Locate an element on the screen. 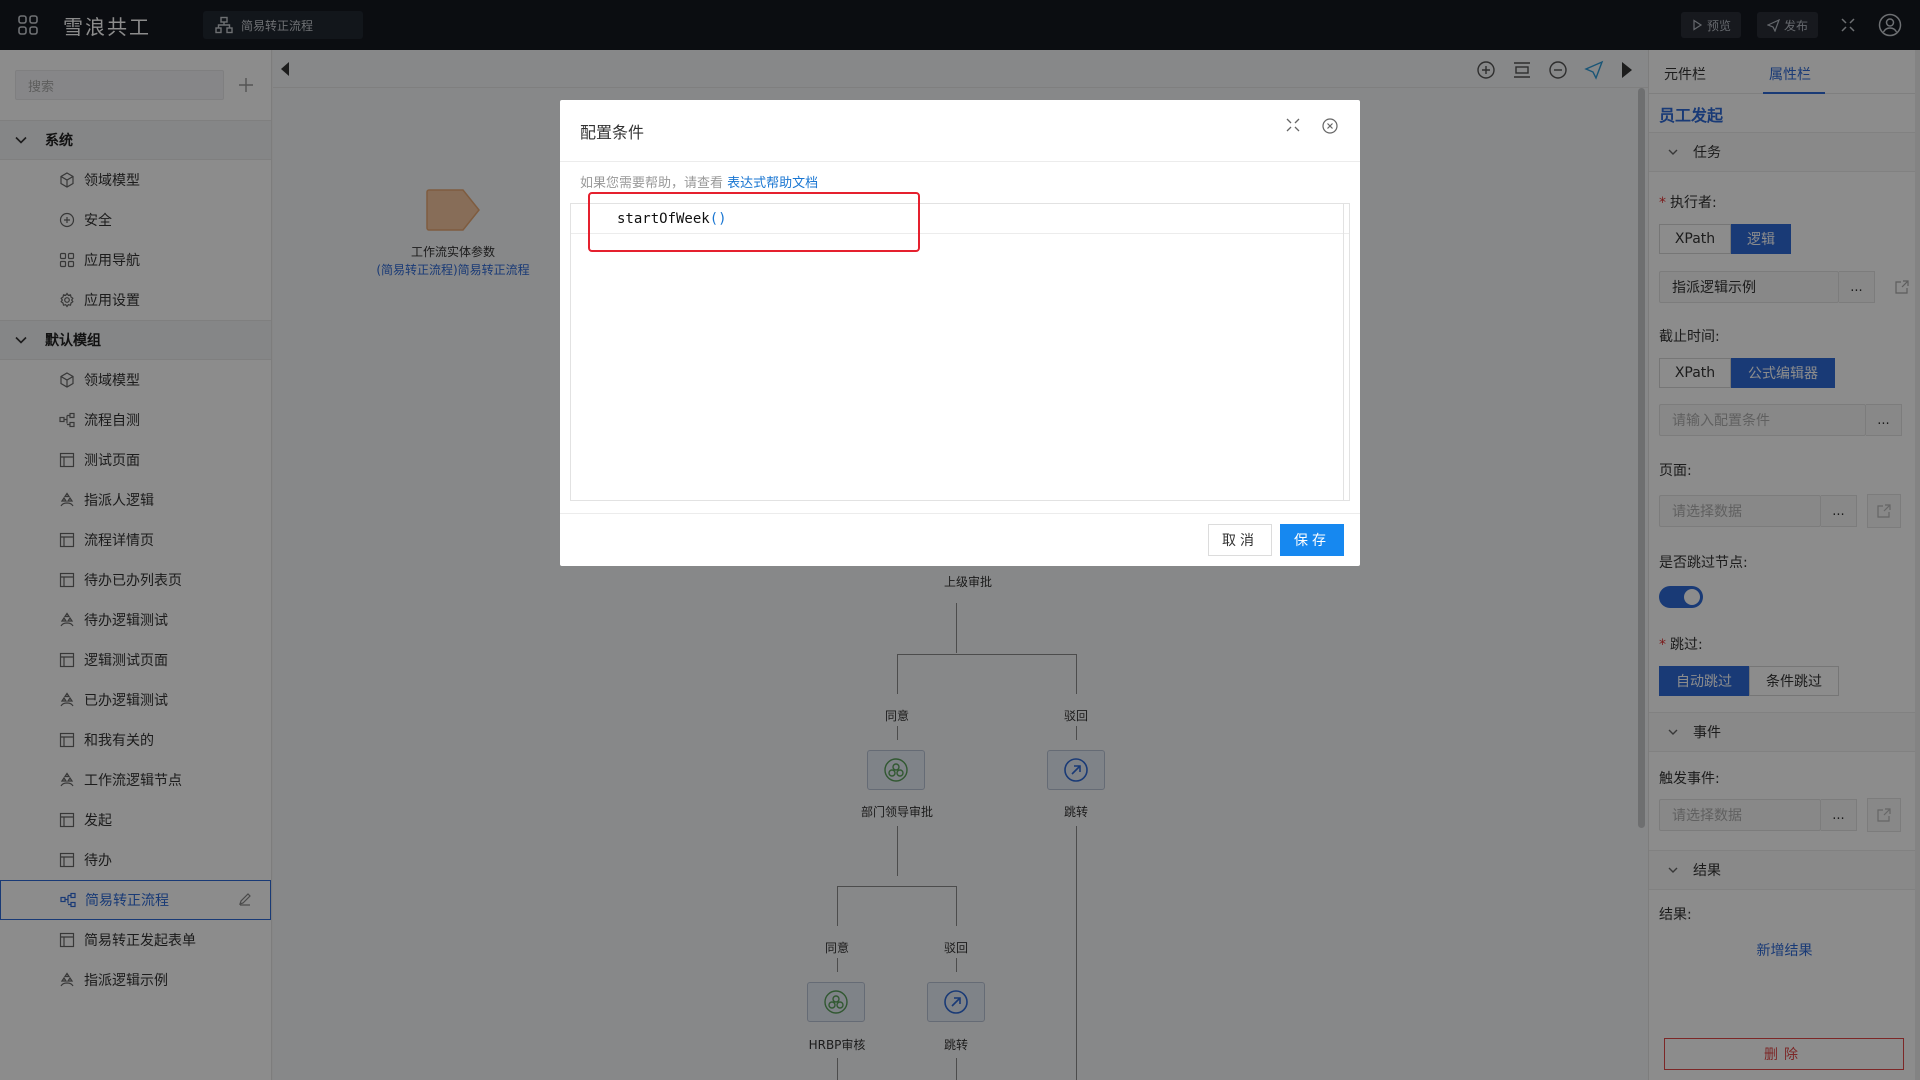  dialog-title: 配置条件 is located at coordinates (612, 132).